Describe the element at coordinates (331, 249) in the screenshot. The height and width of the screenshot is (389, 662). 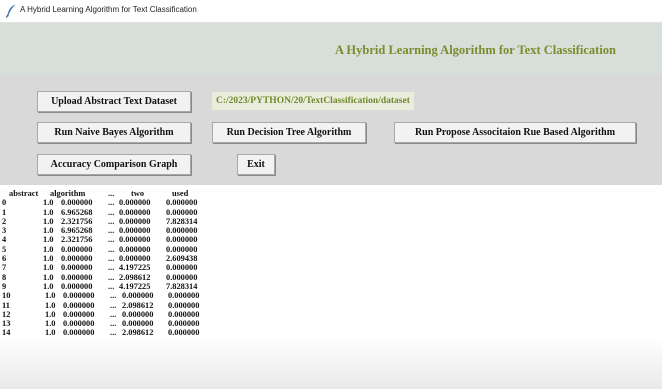
I see `output-row: 5 1.0 0.000000... 0.000000 0.000000` at that location.